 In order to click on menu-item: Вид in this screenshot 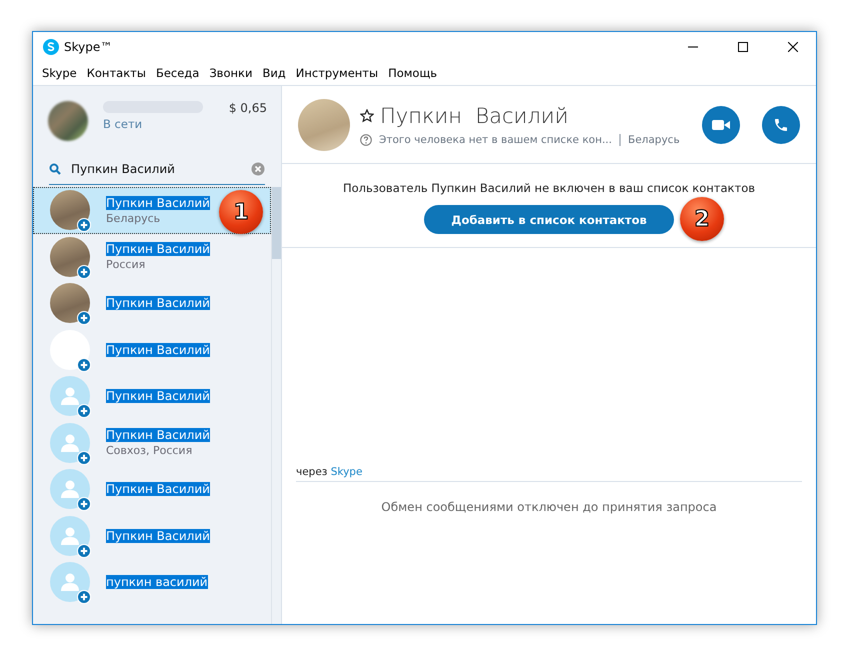, I will do `click(275, 73)`.